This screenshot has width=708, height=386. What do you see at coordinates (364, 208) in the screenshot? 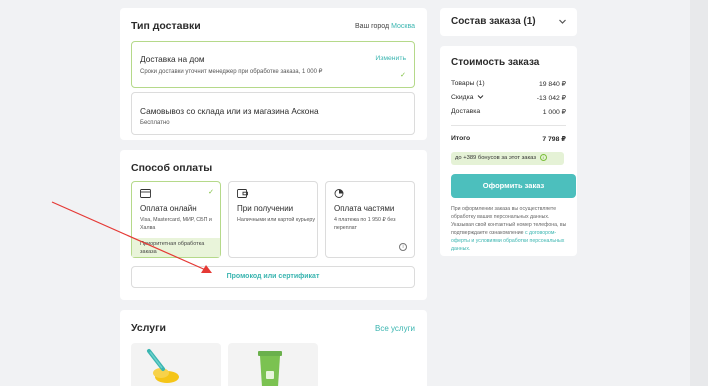
I see `payment-option-title: Оплата частями` at bounding box center [364, 208].